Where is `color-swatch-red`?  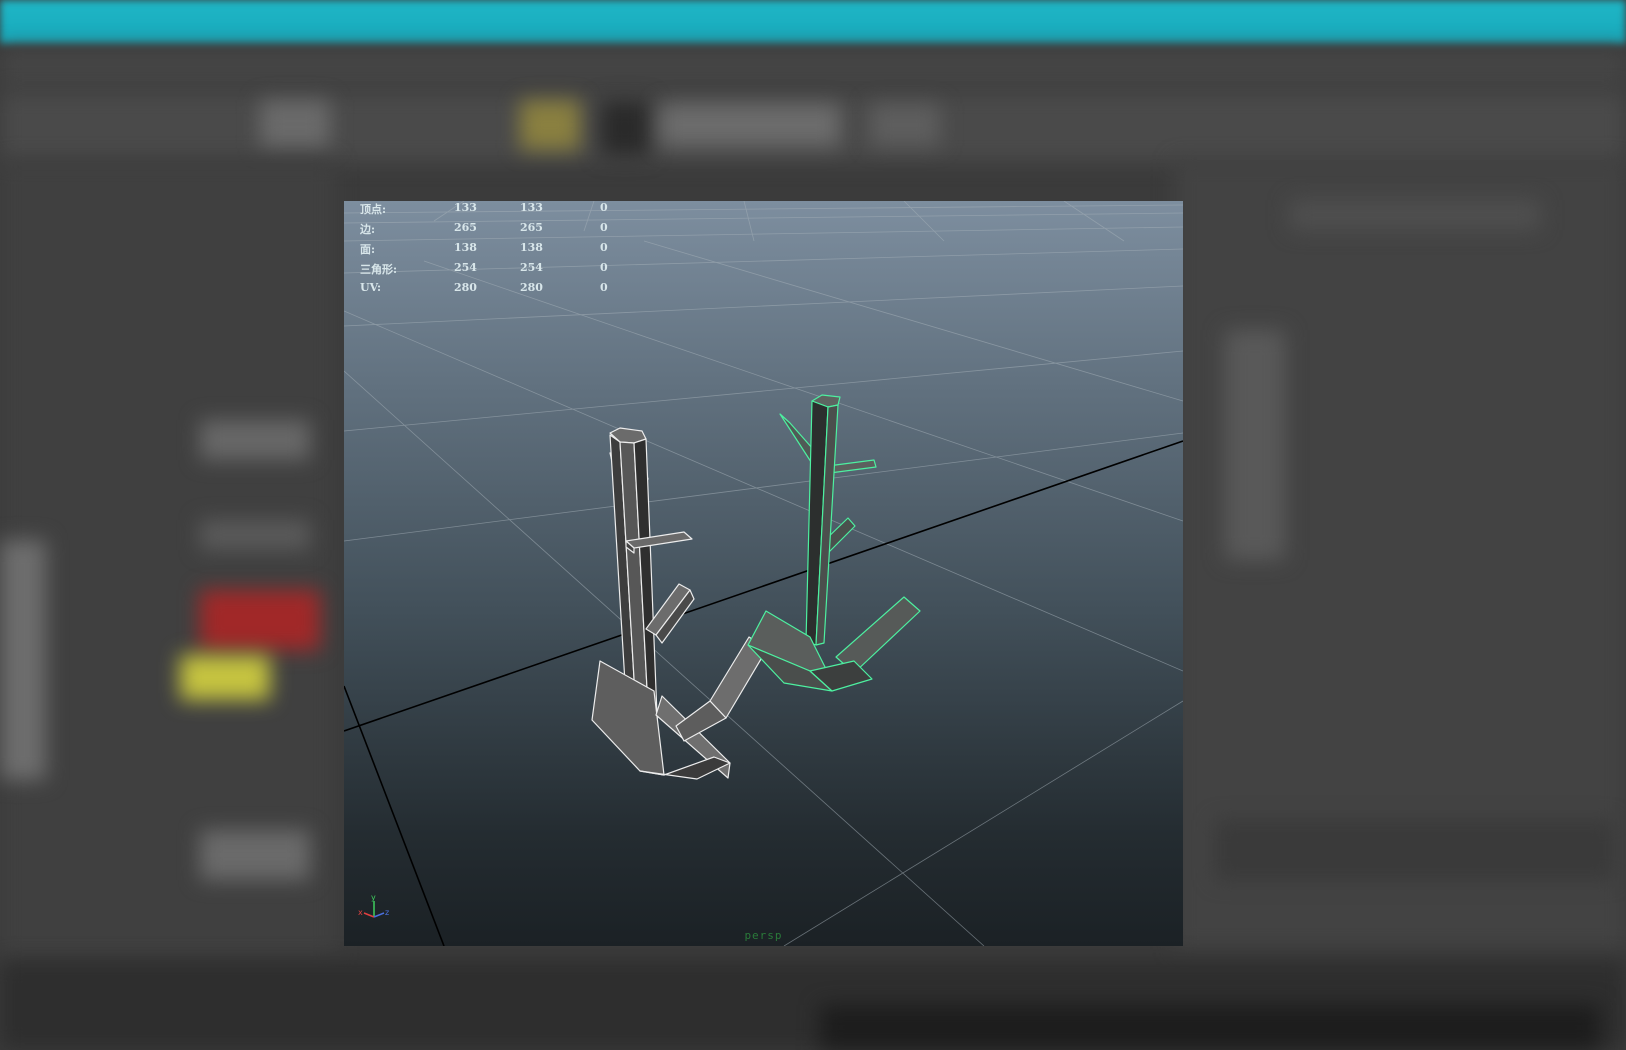
color-swatch-red is located at coordinates (260, 620).